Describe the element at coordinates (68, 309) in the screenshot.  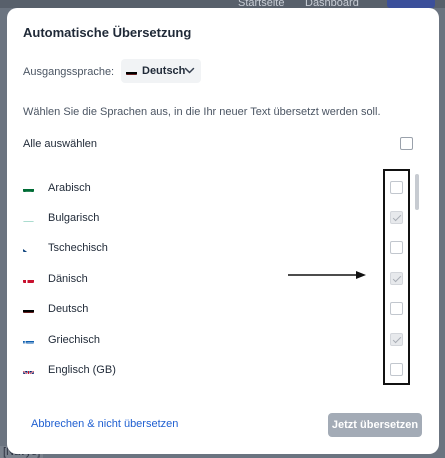
I see `language-name: Deutsch` at that location.